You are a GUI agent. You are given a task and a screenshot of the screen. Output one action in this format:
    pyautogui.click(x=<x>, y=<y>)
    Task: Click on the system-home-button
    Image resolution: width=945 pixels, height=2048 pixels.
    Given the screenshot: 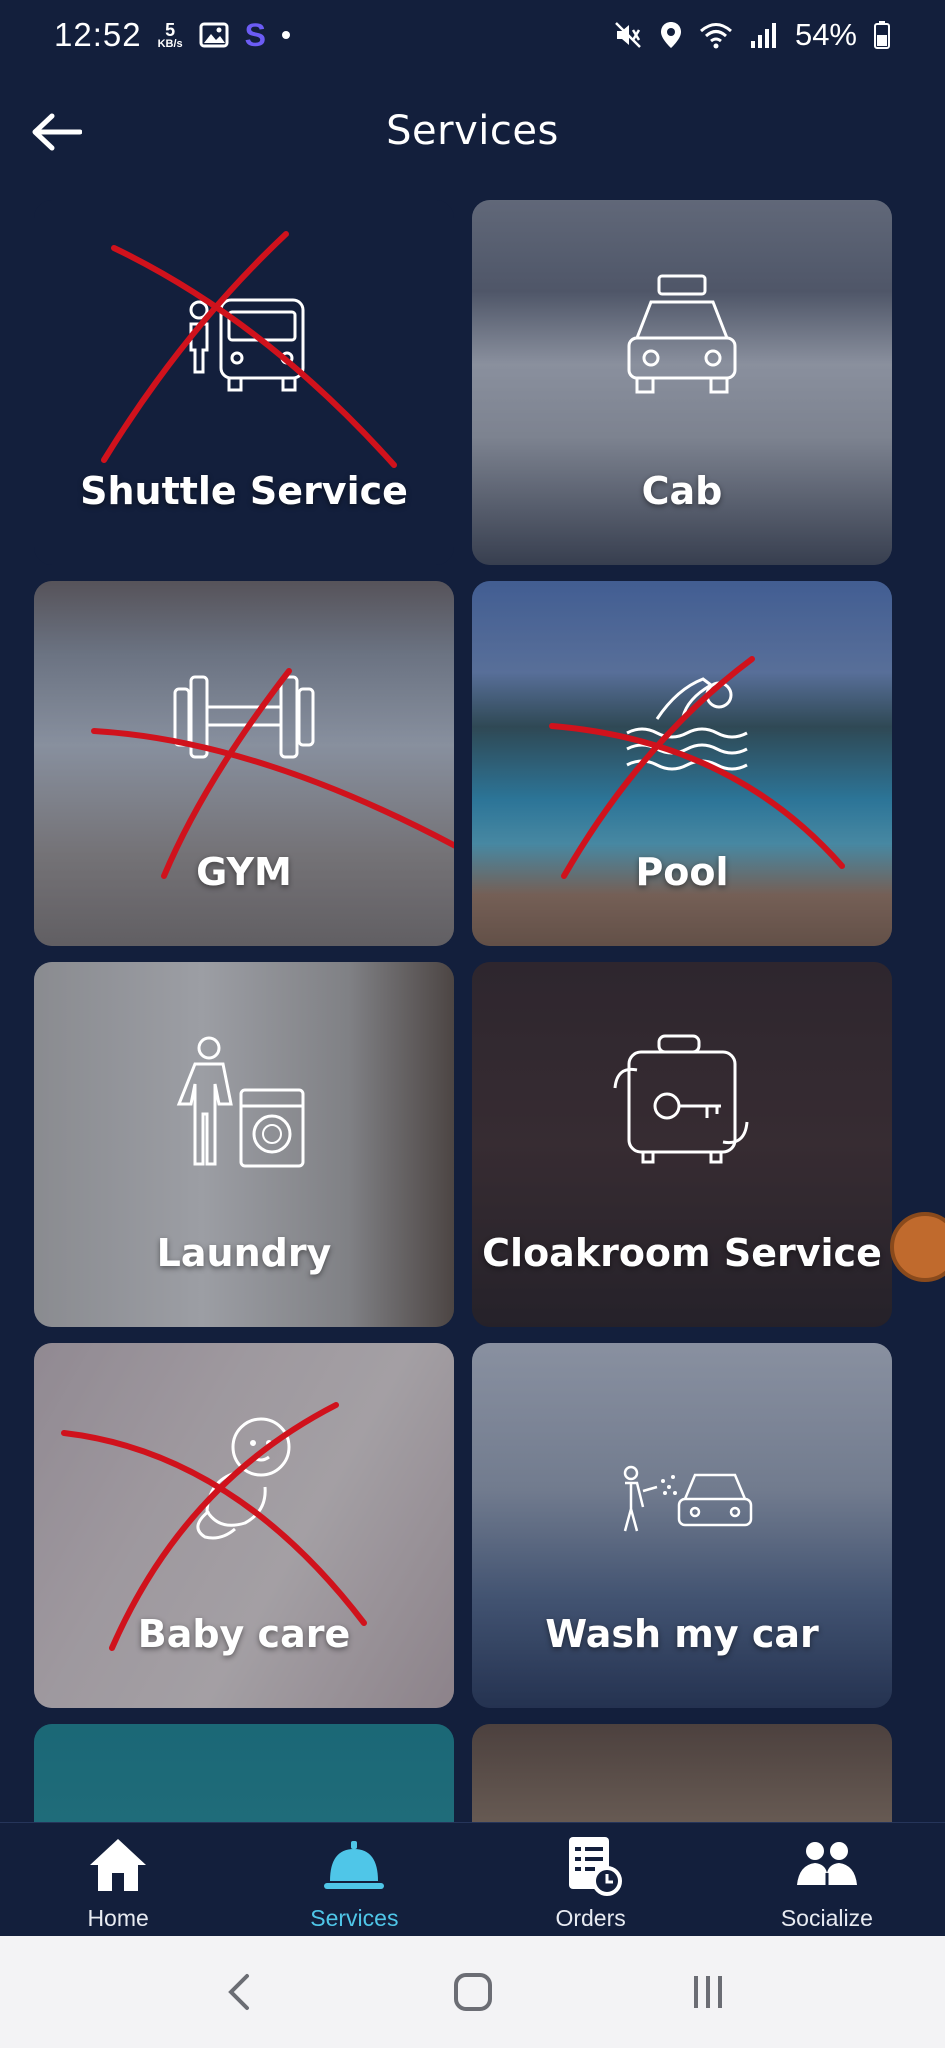 What is the action you would take?
    pyautogui.click(x=473, y=1992)
    